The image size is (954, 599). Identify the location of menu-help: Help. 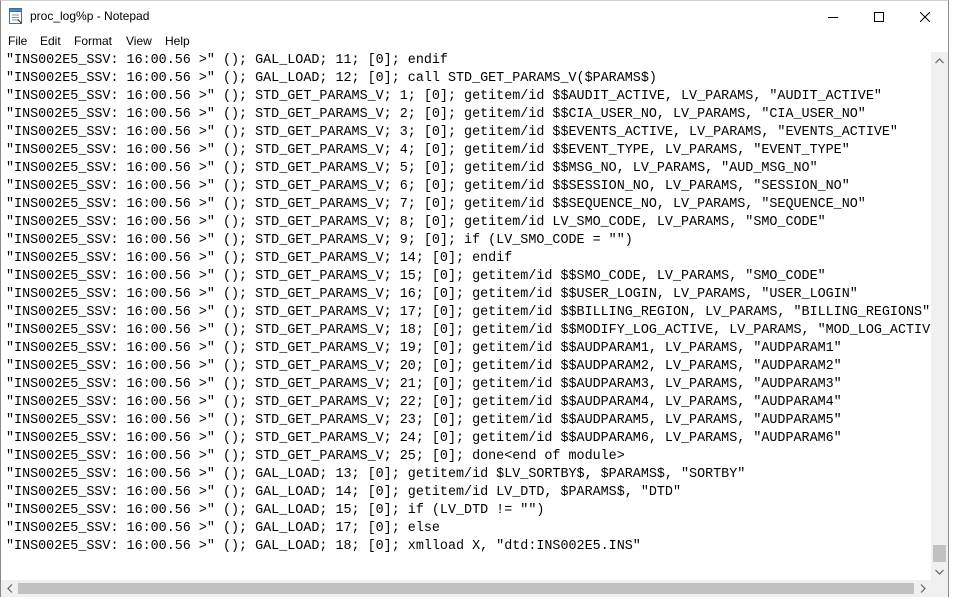
(177, 41).